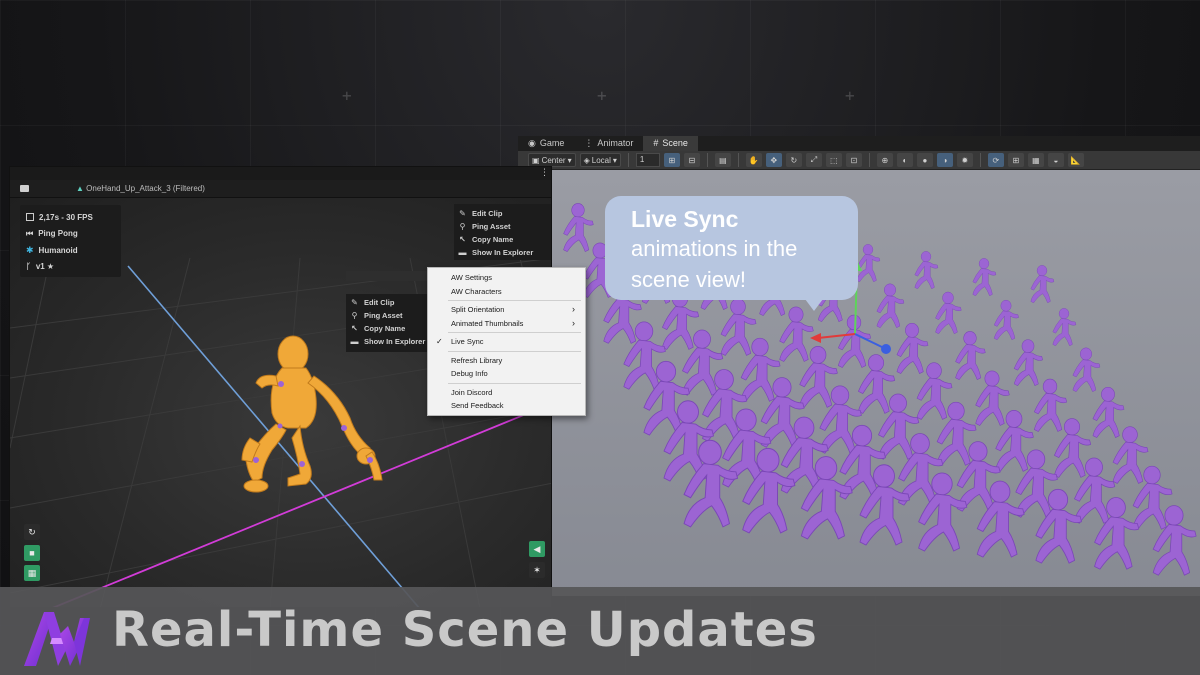 The image size is (1200, 675). Describe the element at coordinates (506, 292) in the screenshot. I see `menu-item-aw-characters: AW Characters` at that location.